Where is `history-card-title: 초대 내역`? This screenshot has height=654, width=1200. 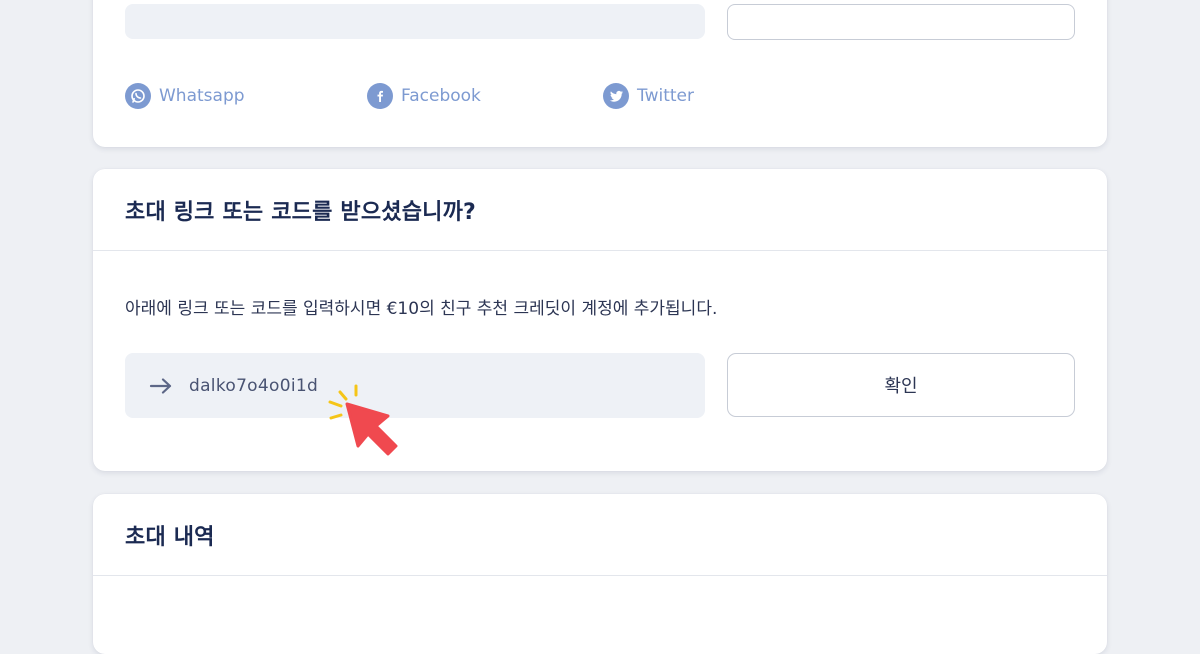 history-card-title: 초대 내역 is located at coordinates (170, 537).